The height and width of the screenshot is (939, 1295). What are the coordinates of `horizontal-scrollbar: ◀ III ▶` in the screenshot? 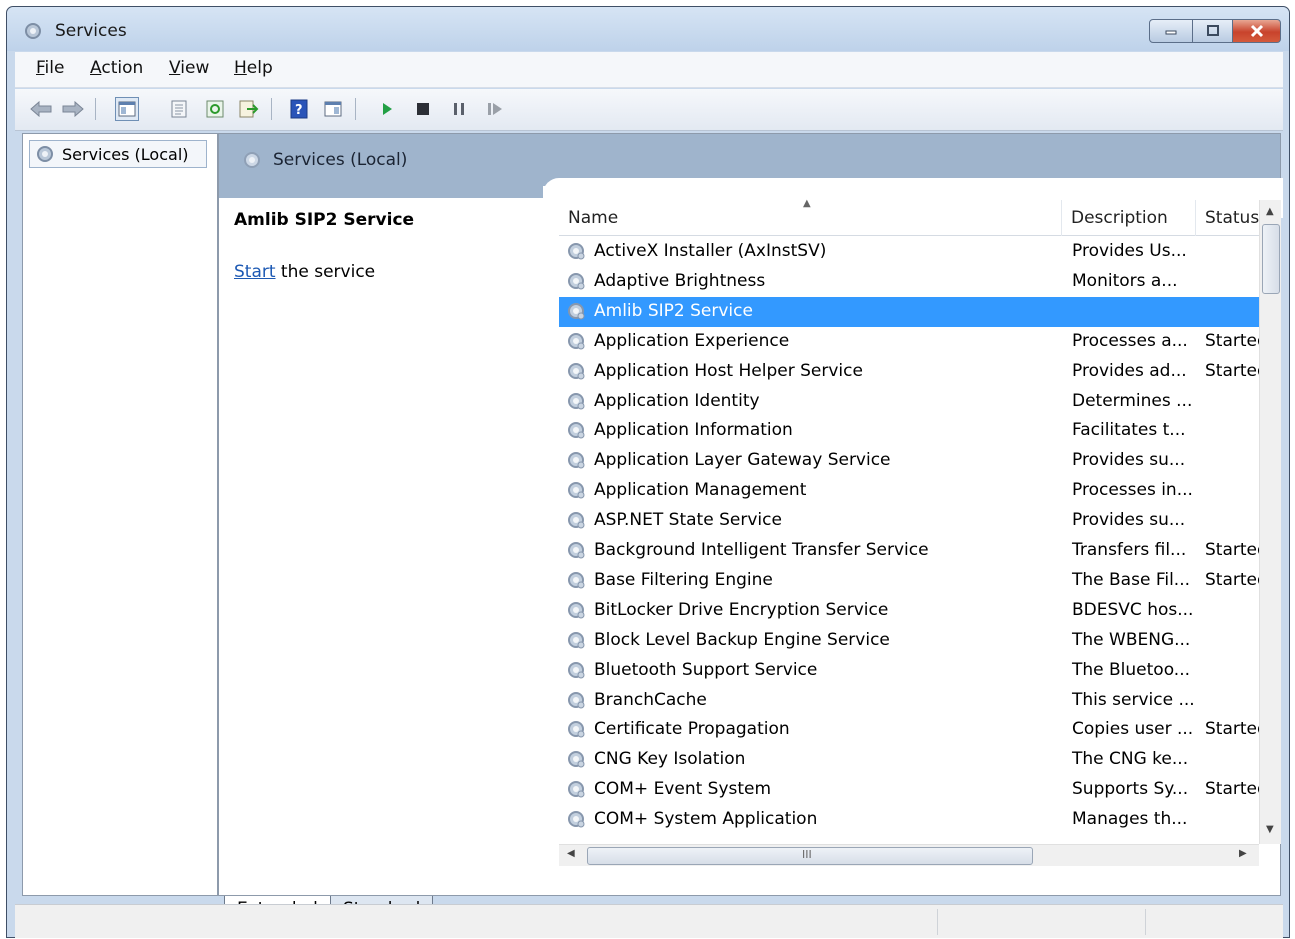 It's located at (909, 855).